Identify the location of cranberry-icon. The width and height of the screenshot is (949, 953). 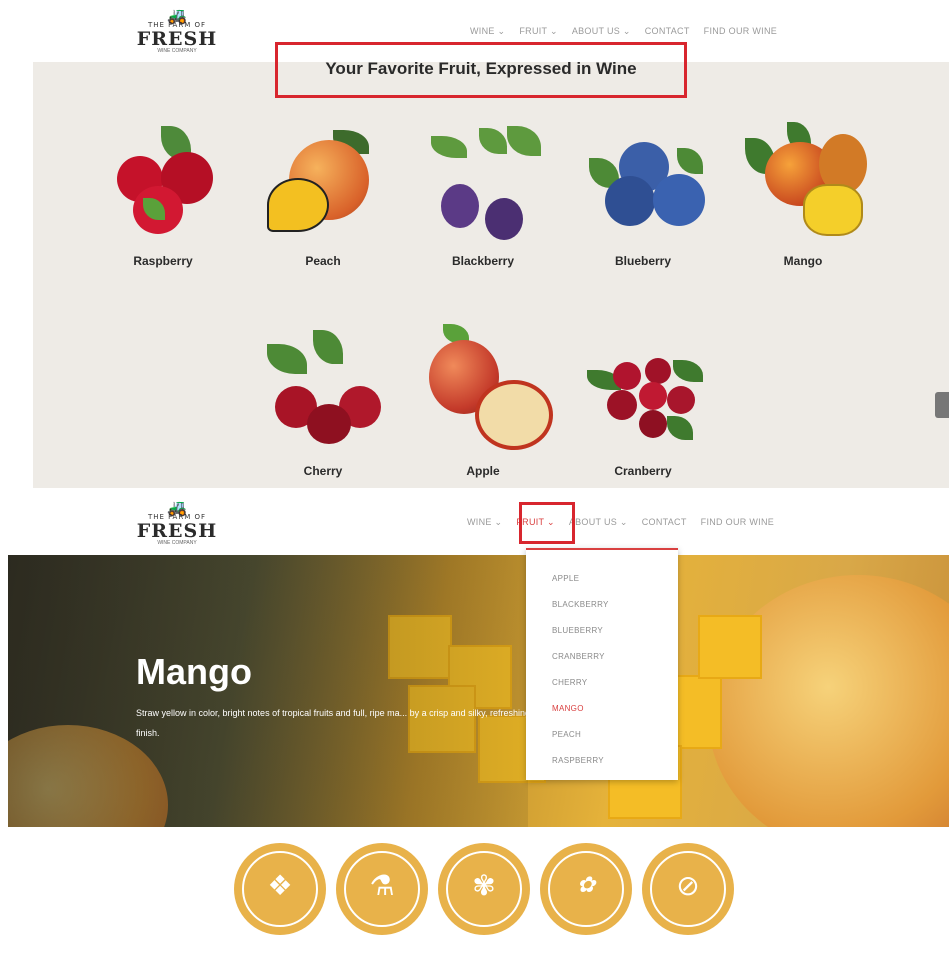
(643, 384).